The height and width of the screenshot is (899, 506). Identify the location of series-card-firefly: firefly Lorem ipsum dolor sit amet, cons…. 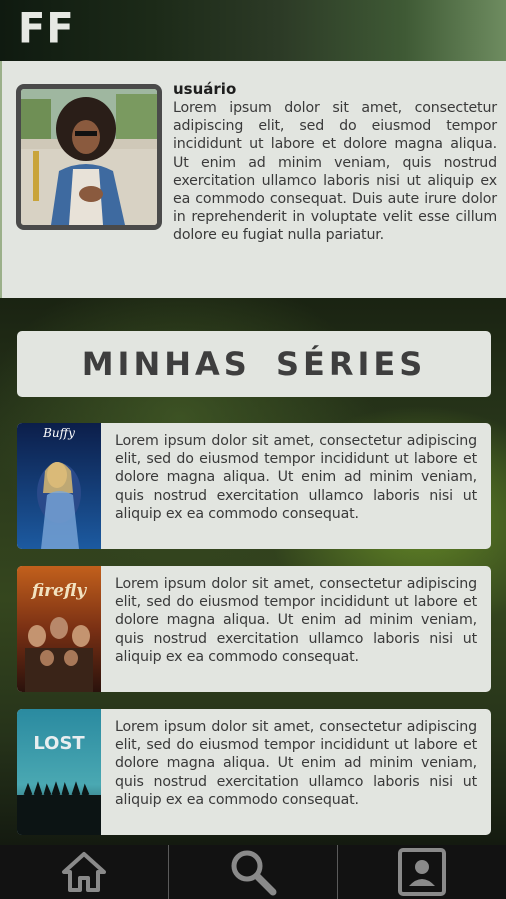
(254, 629).